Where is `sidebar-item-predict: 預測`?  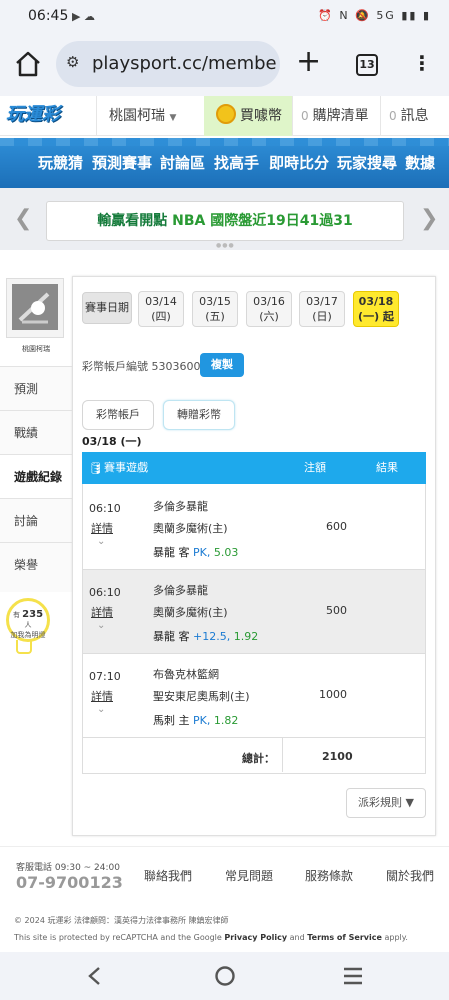 sidebar-item-predict: 預測 is located at coordinates (36, 388).